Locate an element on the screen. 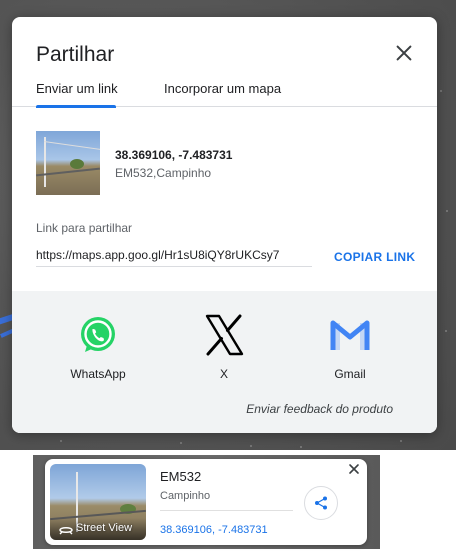  tab-send-link: Enviar um link is located at coordinates (77, 88).